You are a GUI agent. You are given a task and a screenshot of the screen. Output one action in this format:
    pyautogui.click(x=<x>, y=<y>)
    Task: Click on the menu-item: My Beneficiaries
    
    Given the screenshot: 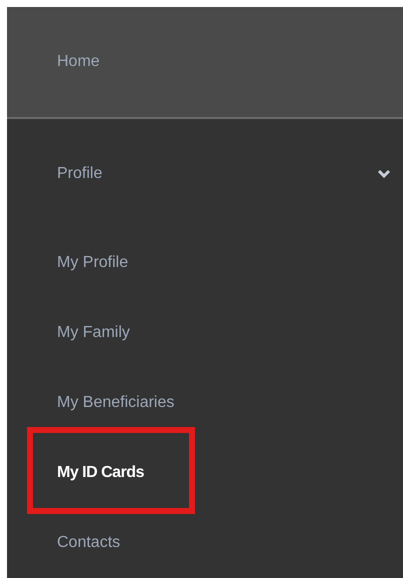 What is the action you would take?
    pyautogui.click(x=205, y=403)
    